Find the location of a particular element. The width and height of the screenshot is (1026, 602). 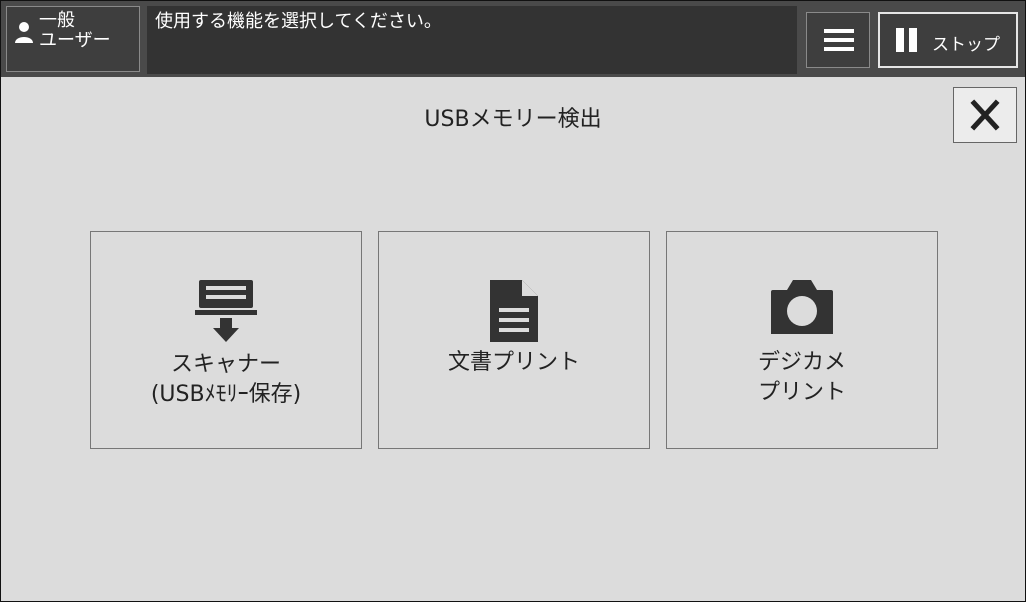

document-print-tile: 文書プリント is located at coordinates (514, 340).